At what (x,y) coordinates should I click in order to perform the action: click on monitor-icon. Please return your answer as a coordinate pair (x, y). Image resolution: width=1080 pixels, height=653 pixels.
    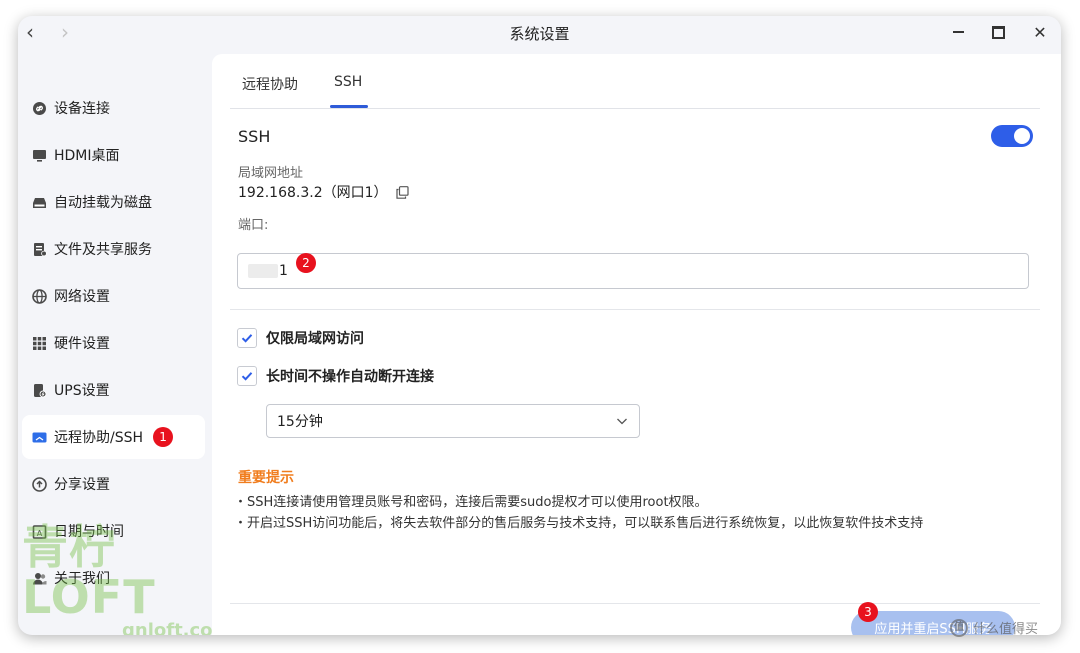
    Looking at the image, I should click on (39, 155).